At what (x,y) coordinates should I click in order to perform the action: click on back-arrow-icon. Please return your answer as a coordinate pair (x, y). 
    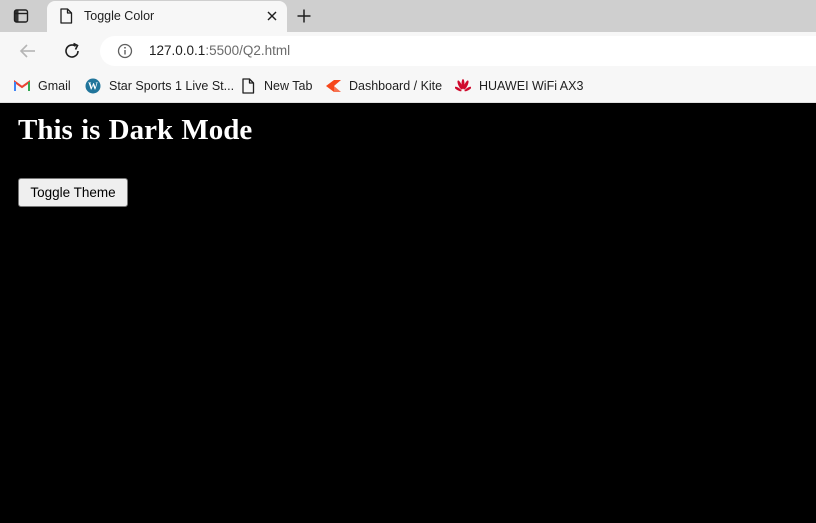
    Looking at the image, I should click on (28, 51).